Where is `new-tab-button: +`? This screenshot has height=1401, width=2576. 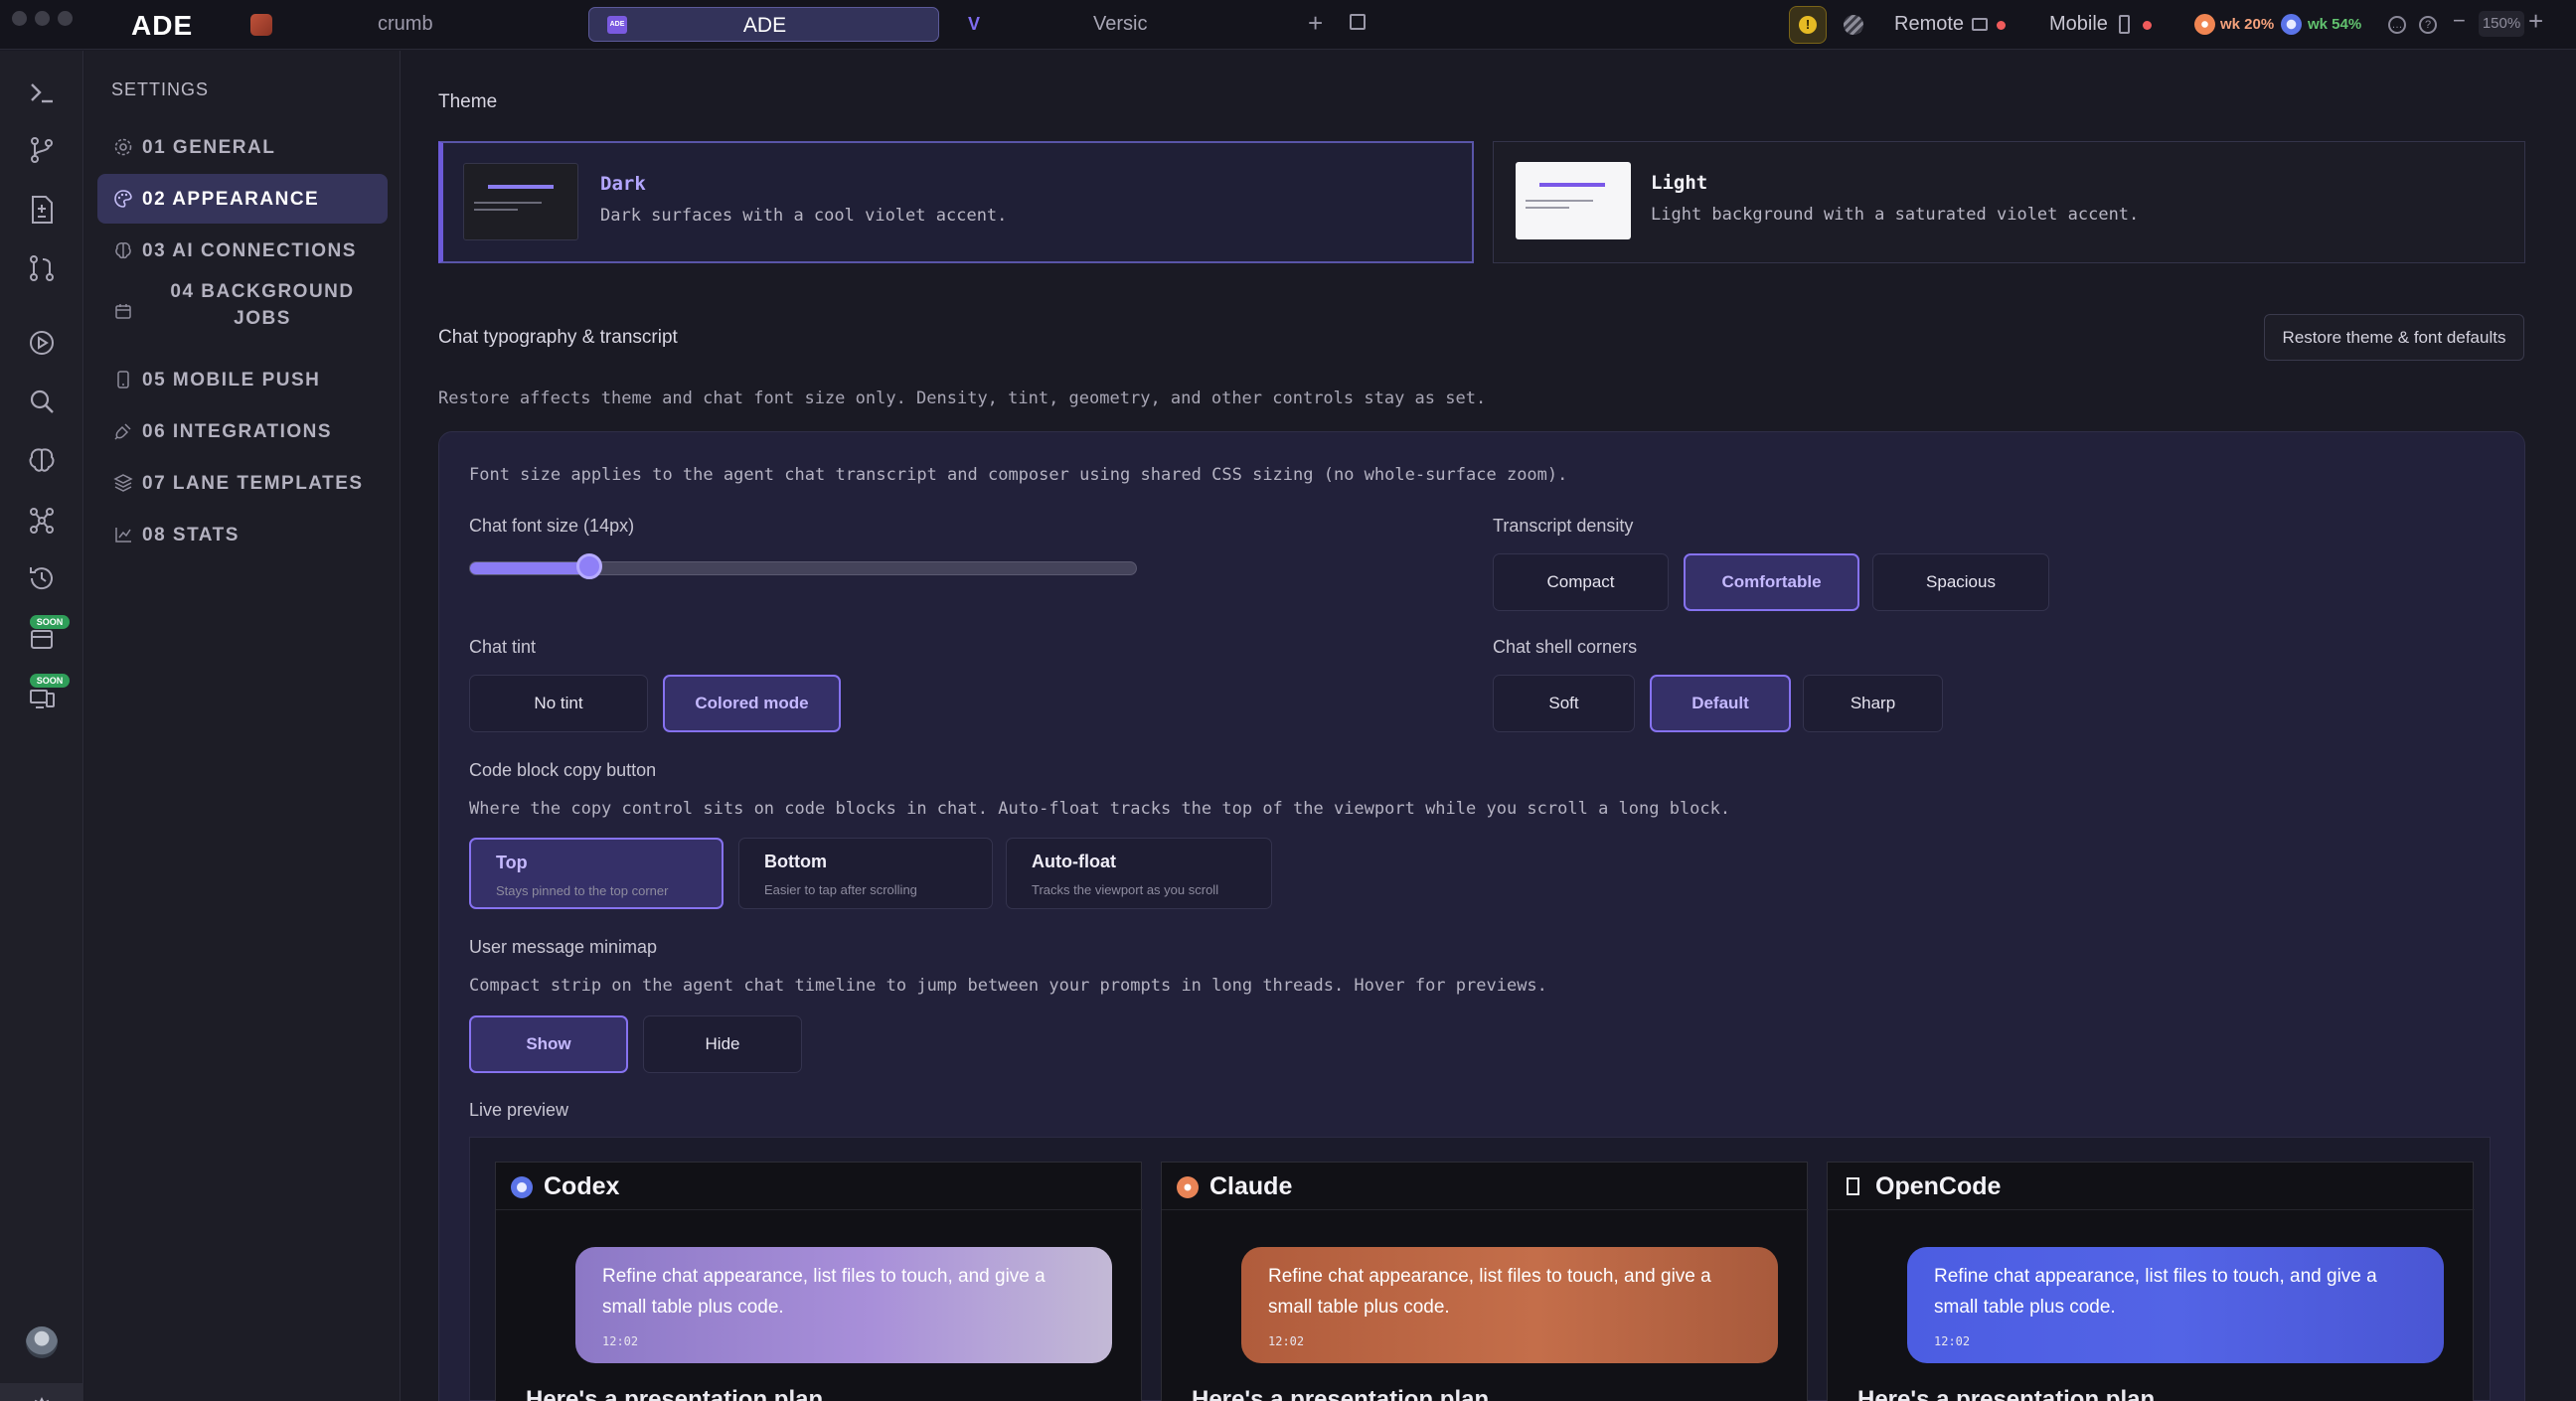 new-tab-button: + is located at coordinates (1315, 24).